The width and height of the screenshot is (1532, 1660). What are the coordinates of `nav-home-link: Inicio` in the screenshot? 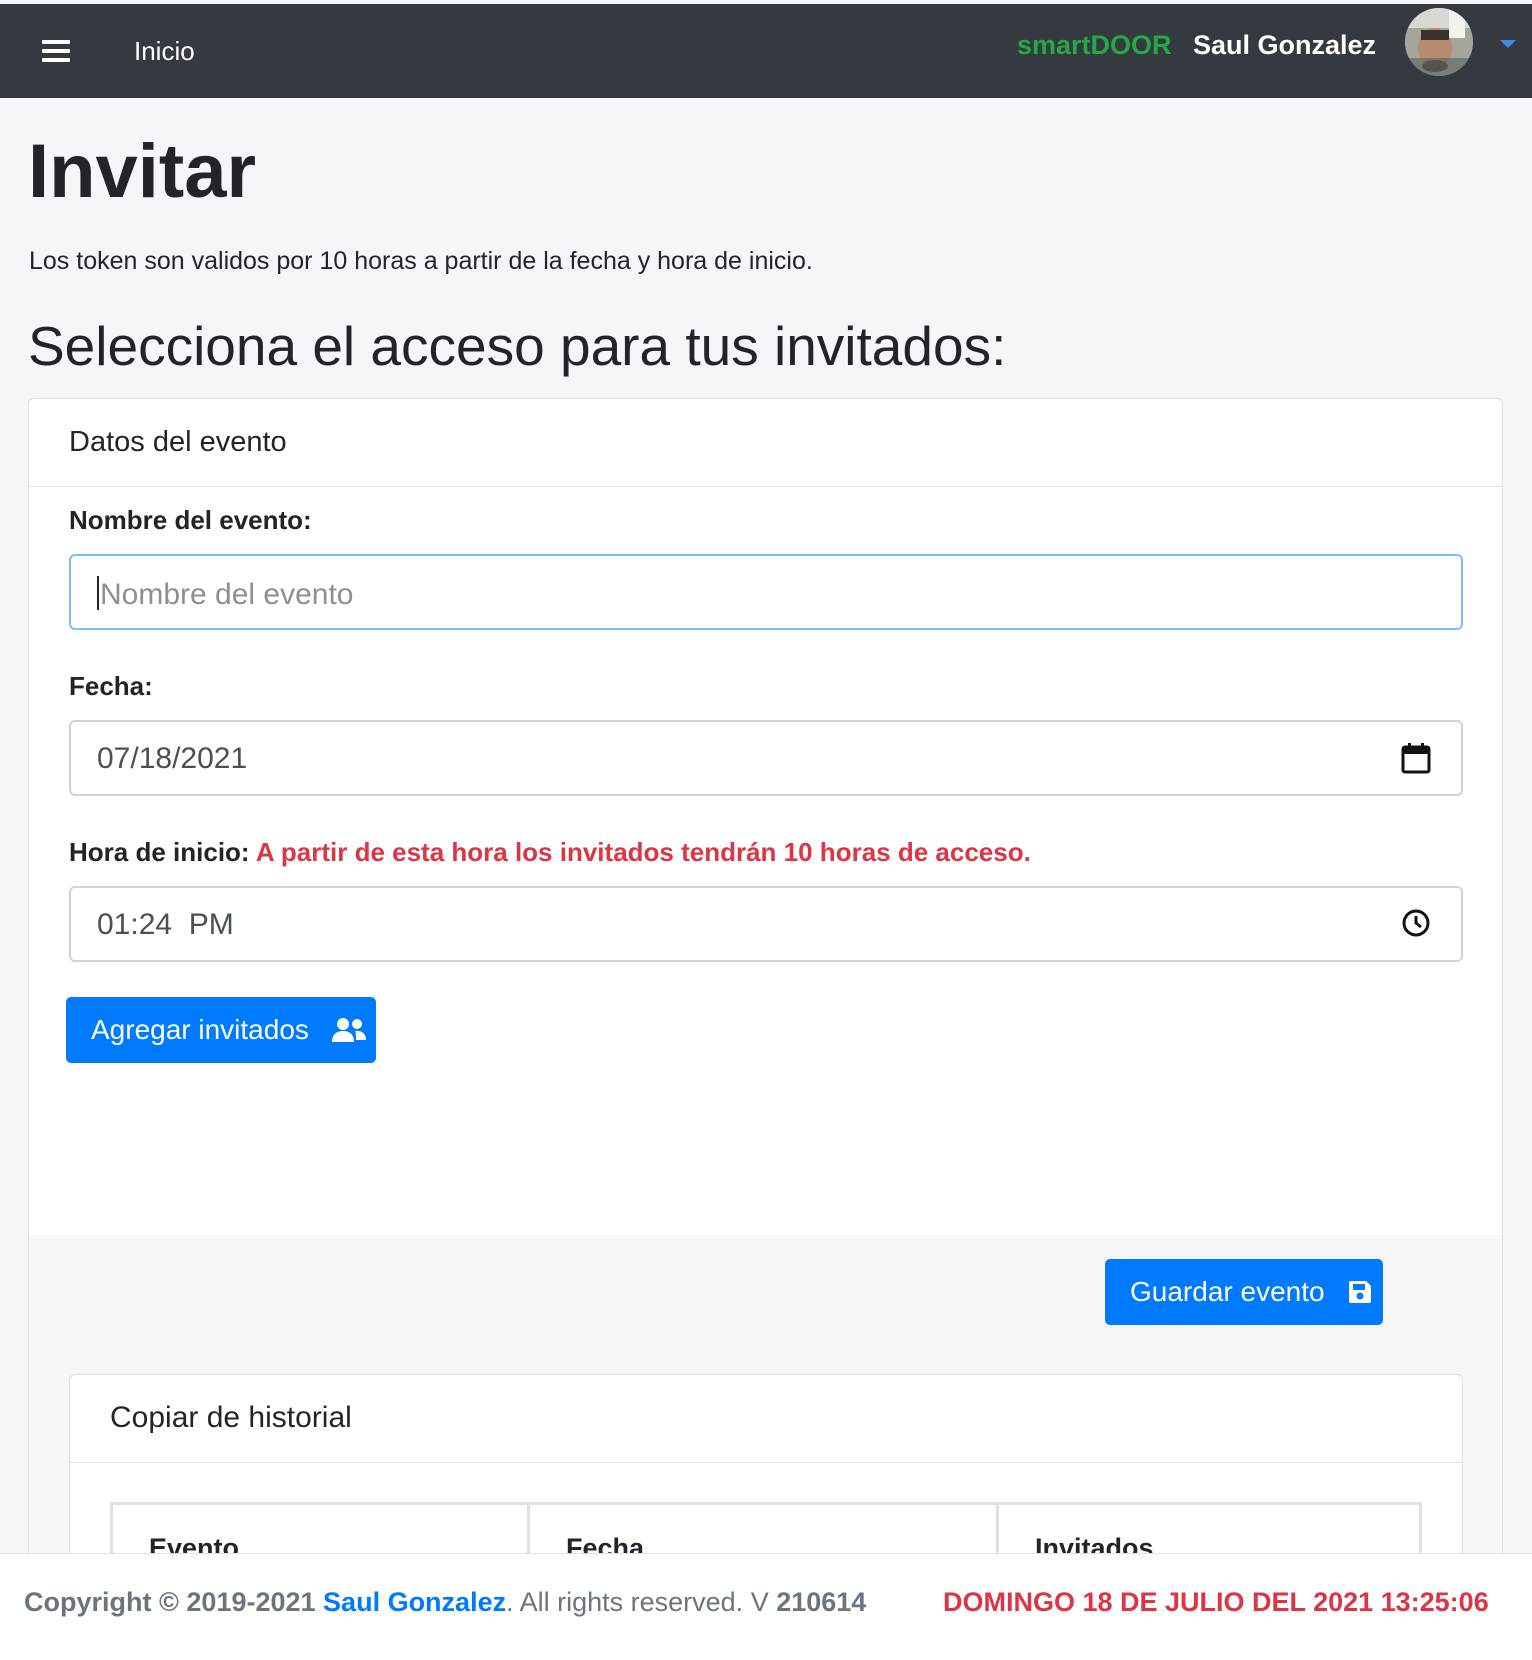 It's located at (164, 51).